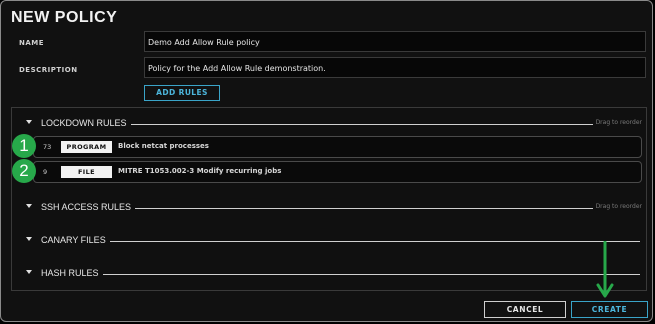  What do you see at coordinates (609, 309) in the screenshot?
I see `create-button: CREATE` at bounding box center [609, 309].